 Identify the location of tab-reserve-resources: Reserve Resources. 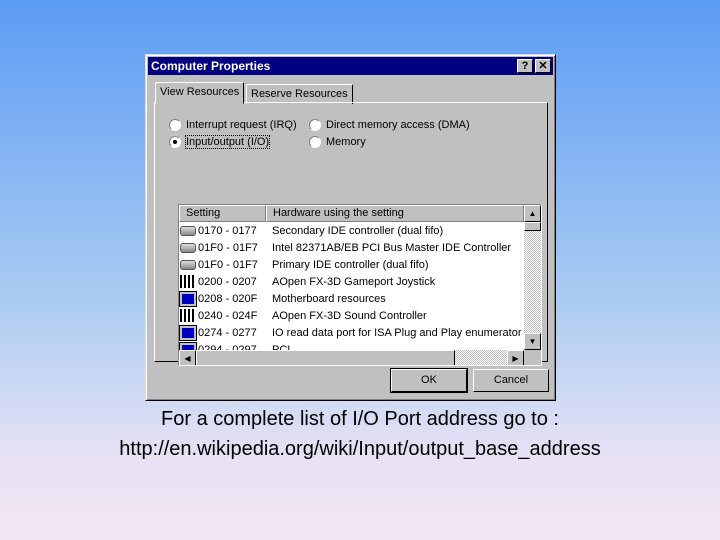
(299, 94).